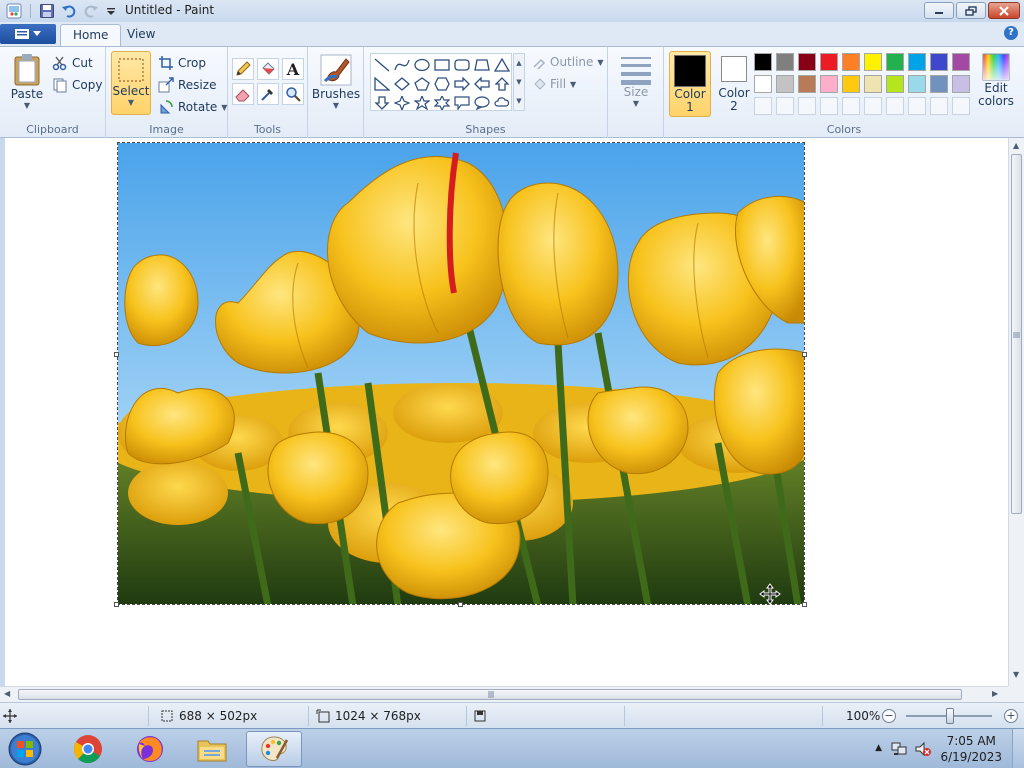  What do you see at coordinates (804, 354) in the screenshot?
I see `resize-handle-middle-right` at bounding box center [804, 354].